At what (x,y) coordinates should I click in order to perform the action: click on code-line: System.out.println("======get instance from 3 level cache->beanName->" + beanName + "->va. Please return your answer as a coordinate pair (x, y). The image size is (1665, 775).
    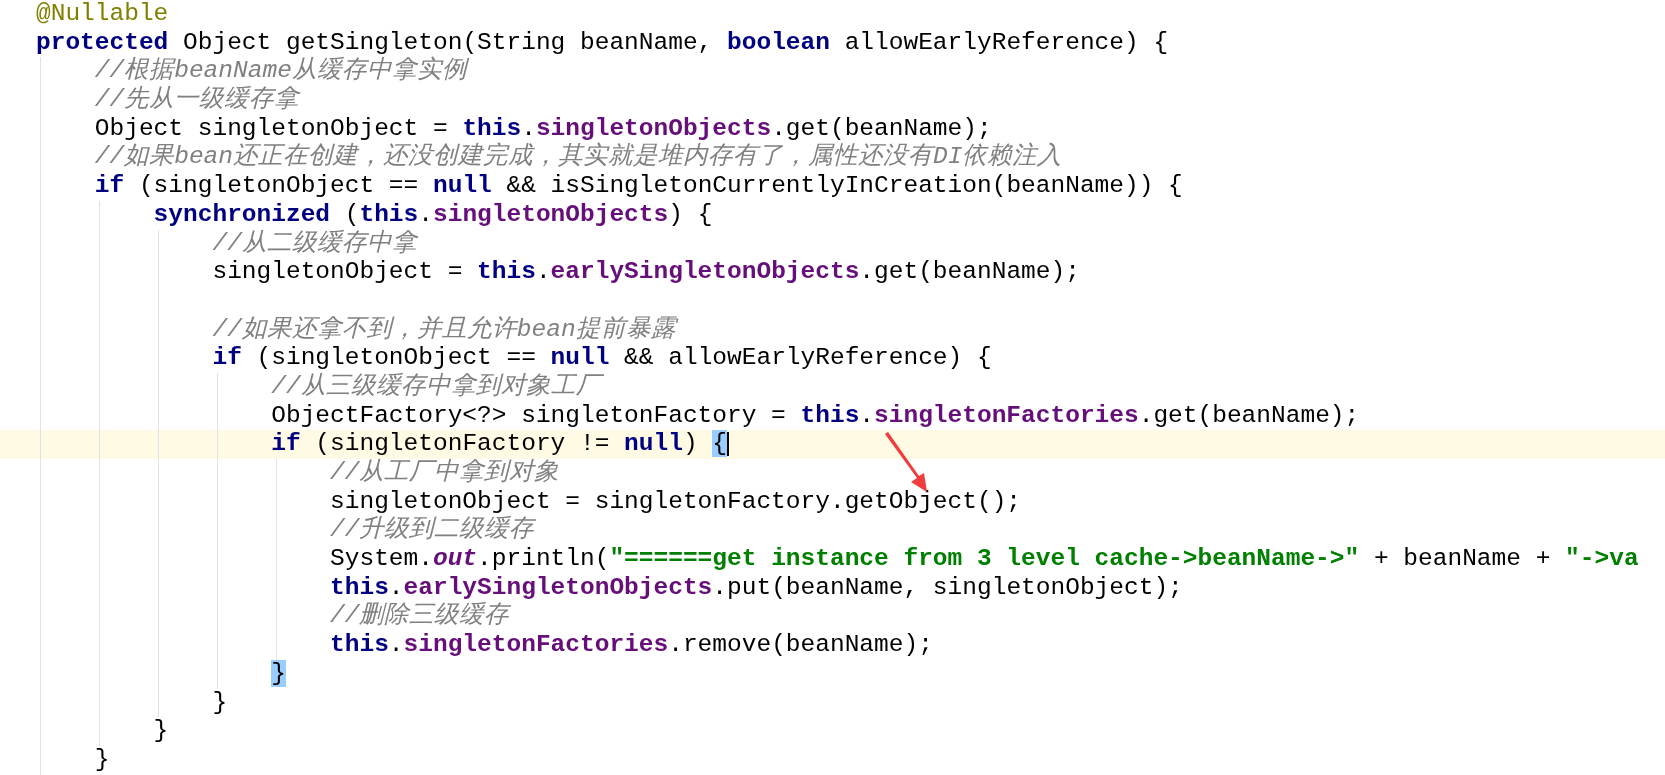
    Looking at the image, I should click on (984, 559).